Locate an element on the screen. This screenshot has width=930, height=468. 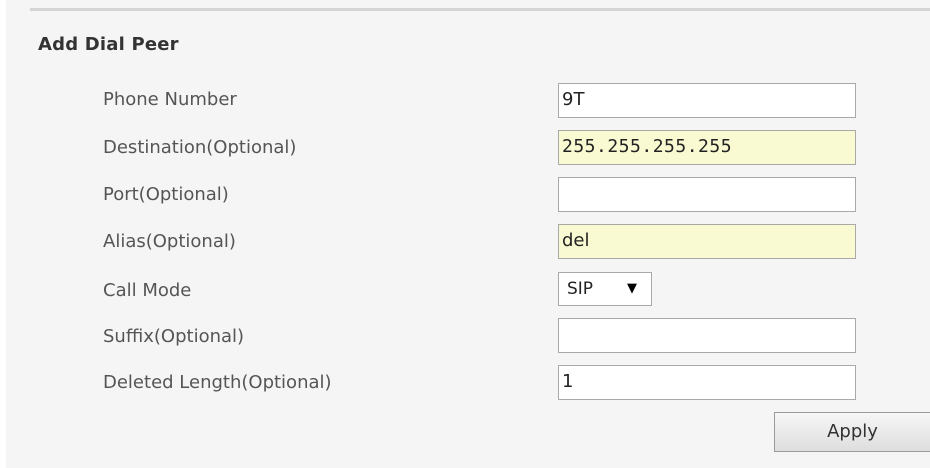
phone-number-label: Phone Number is located at coordinates (170, 99).